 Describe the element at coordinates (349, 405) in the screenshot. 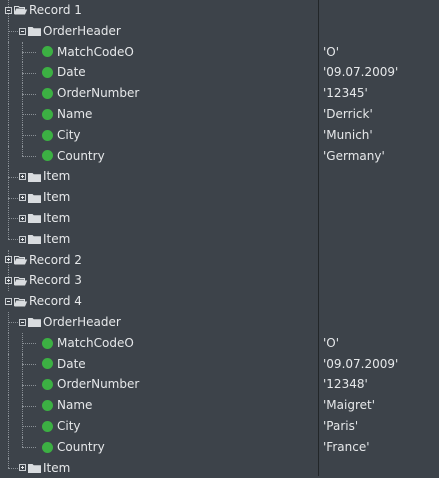

I see `field-value: 'Maigret'` at that location.